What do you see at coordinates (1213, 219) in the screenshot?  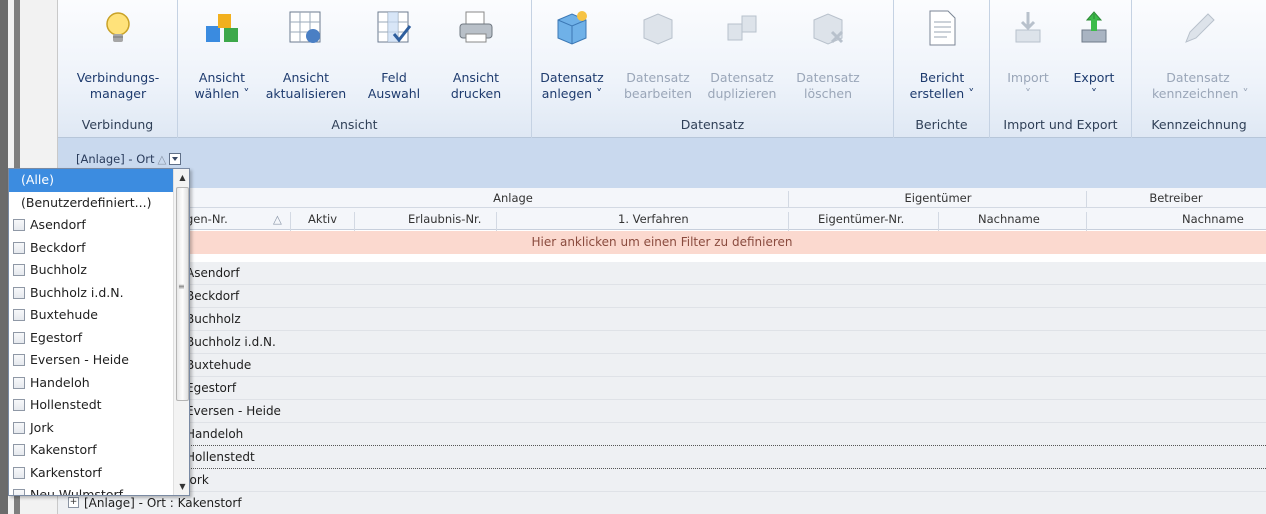 I see `column-nachname-betreiber: Nachname` at bounding box center [1213, 219].